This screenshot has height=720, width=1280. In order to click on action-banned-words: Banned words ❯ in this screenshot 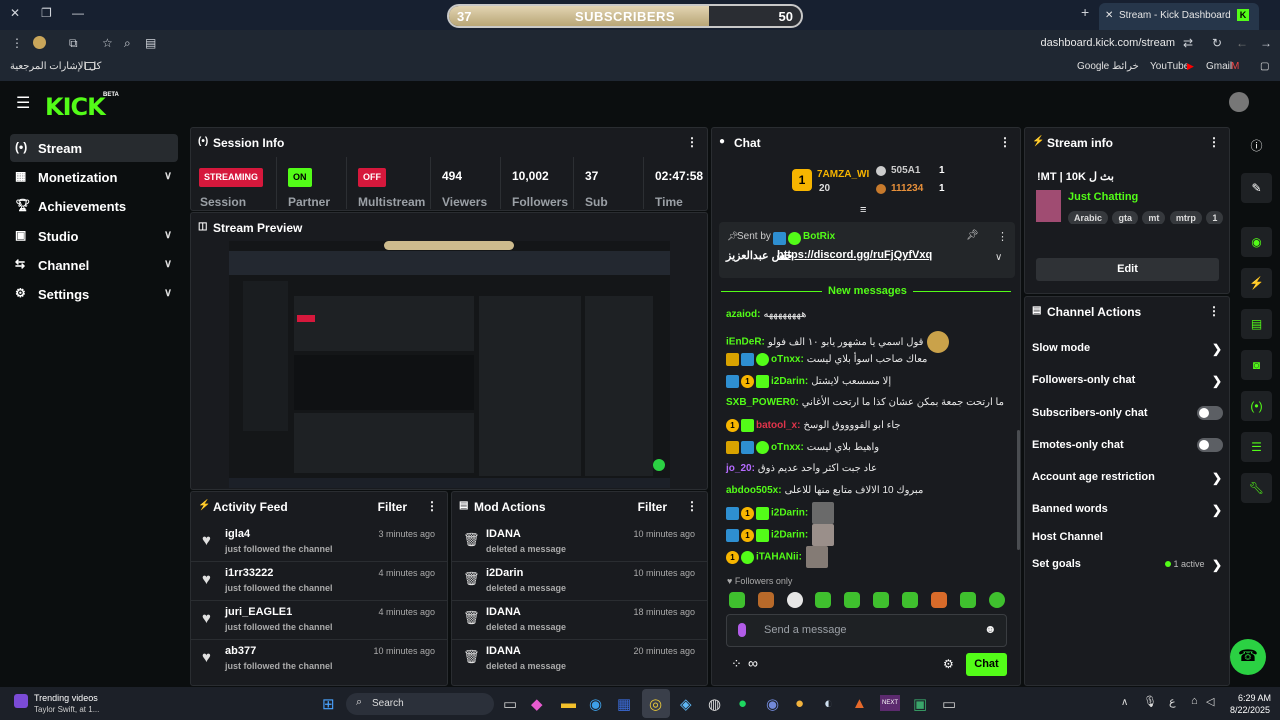, I will do `click(1127, 510)`.